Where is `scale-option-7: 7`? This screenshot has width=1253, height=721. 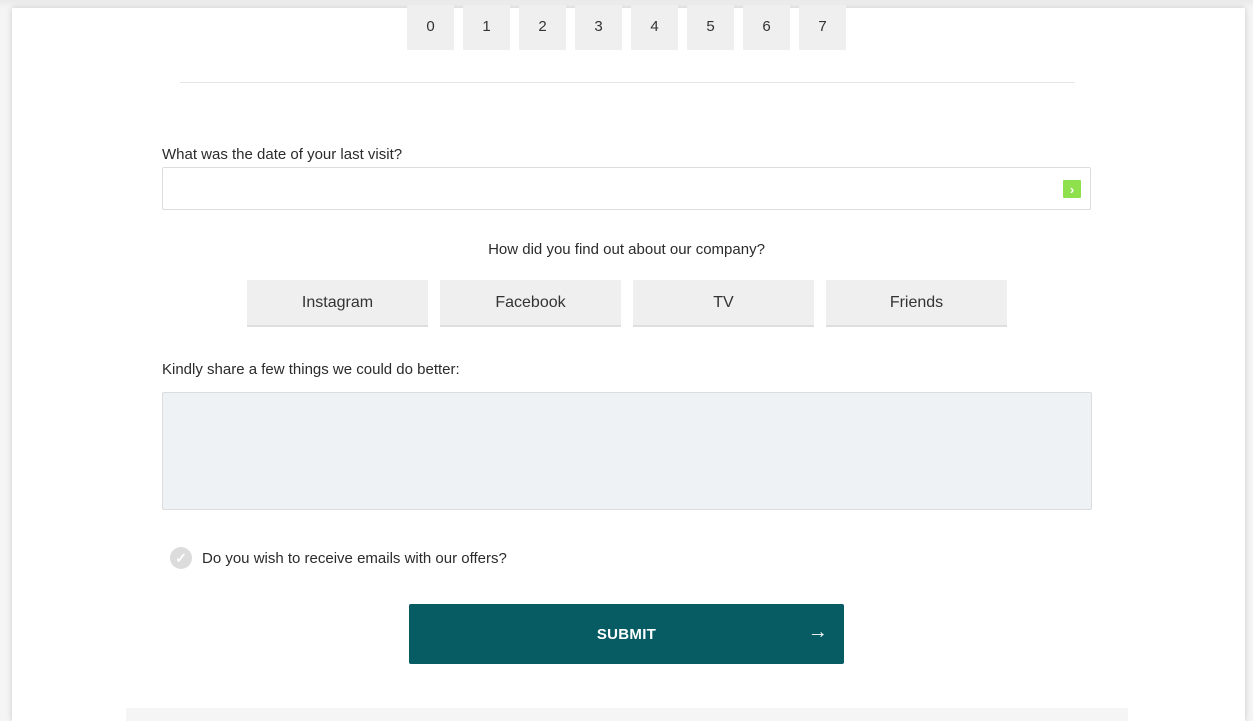
scale-option-7: 7 is located at coordinates (822, 27).